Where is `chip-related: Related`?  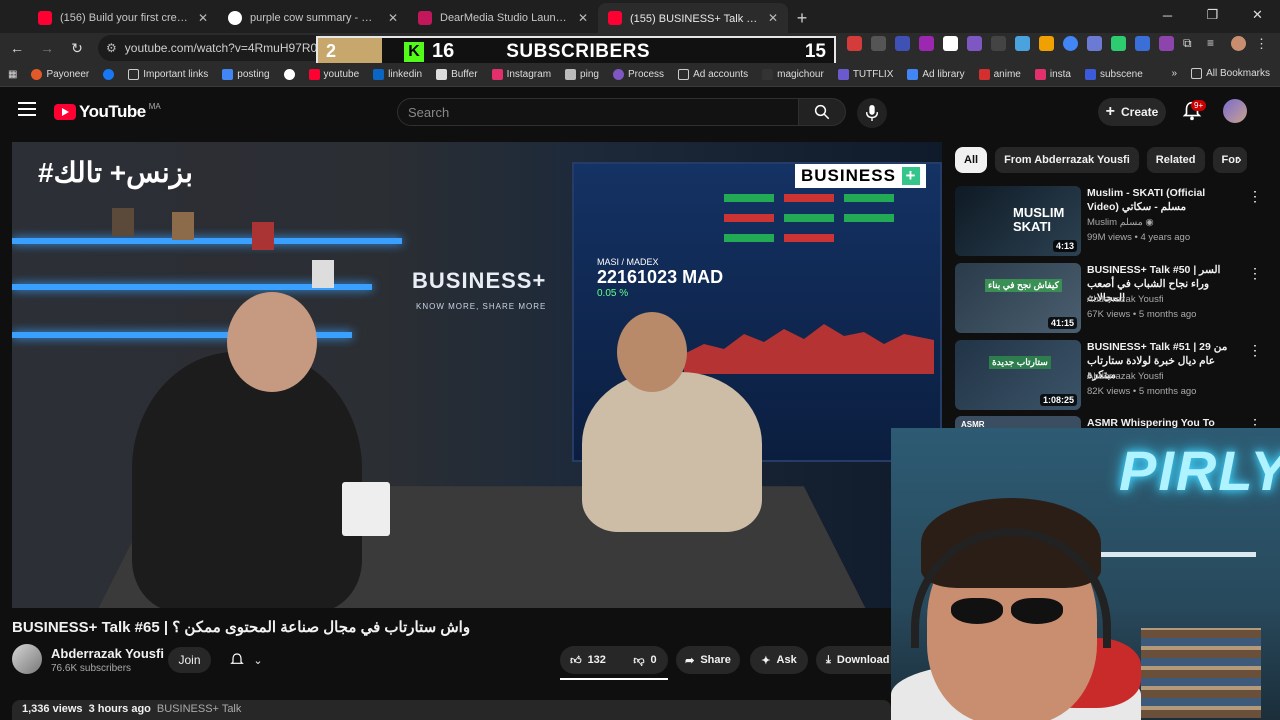
chip-related: Related is located at coordinates (1175, 160).